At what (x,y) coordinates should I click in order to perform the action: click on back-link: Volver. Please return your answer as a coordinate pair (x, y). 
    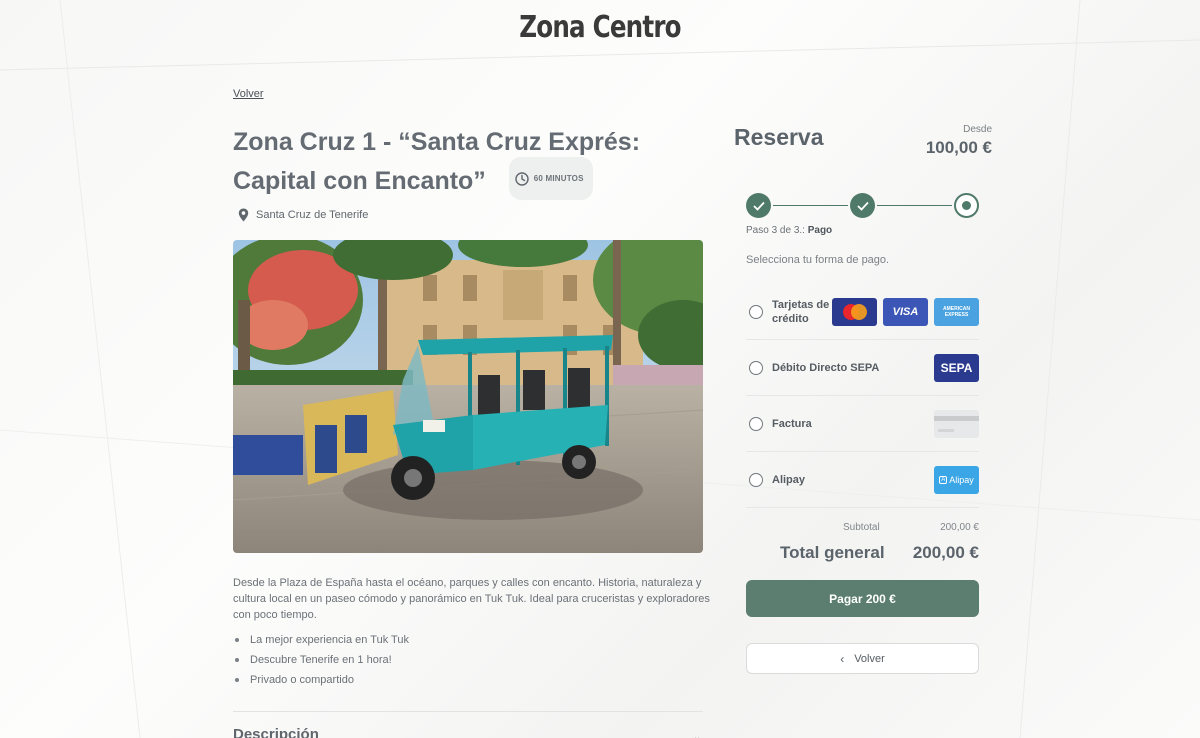
    Looking at the image, I should click on (248, 94).